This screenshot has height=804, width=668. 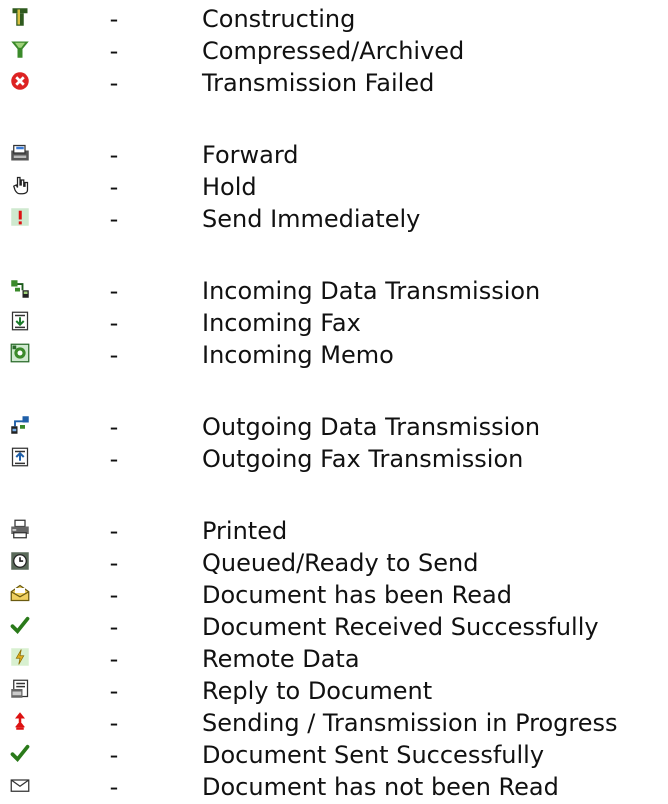 I want to click on legend-row: - Constructing, so click(x=334, y=19).